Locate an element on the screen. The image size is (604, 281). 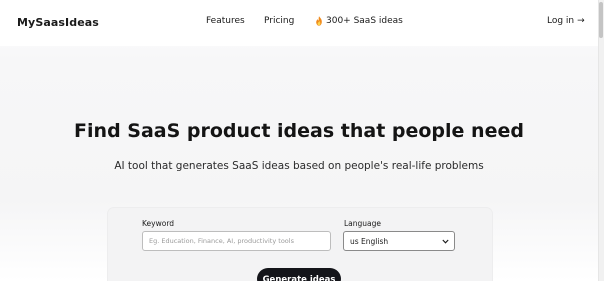
site-logo: MySaasIdeas is located at coordinates (58, 22).